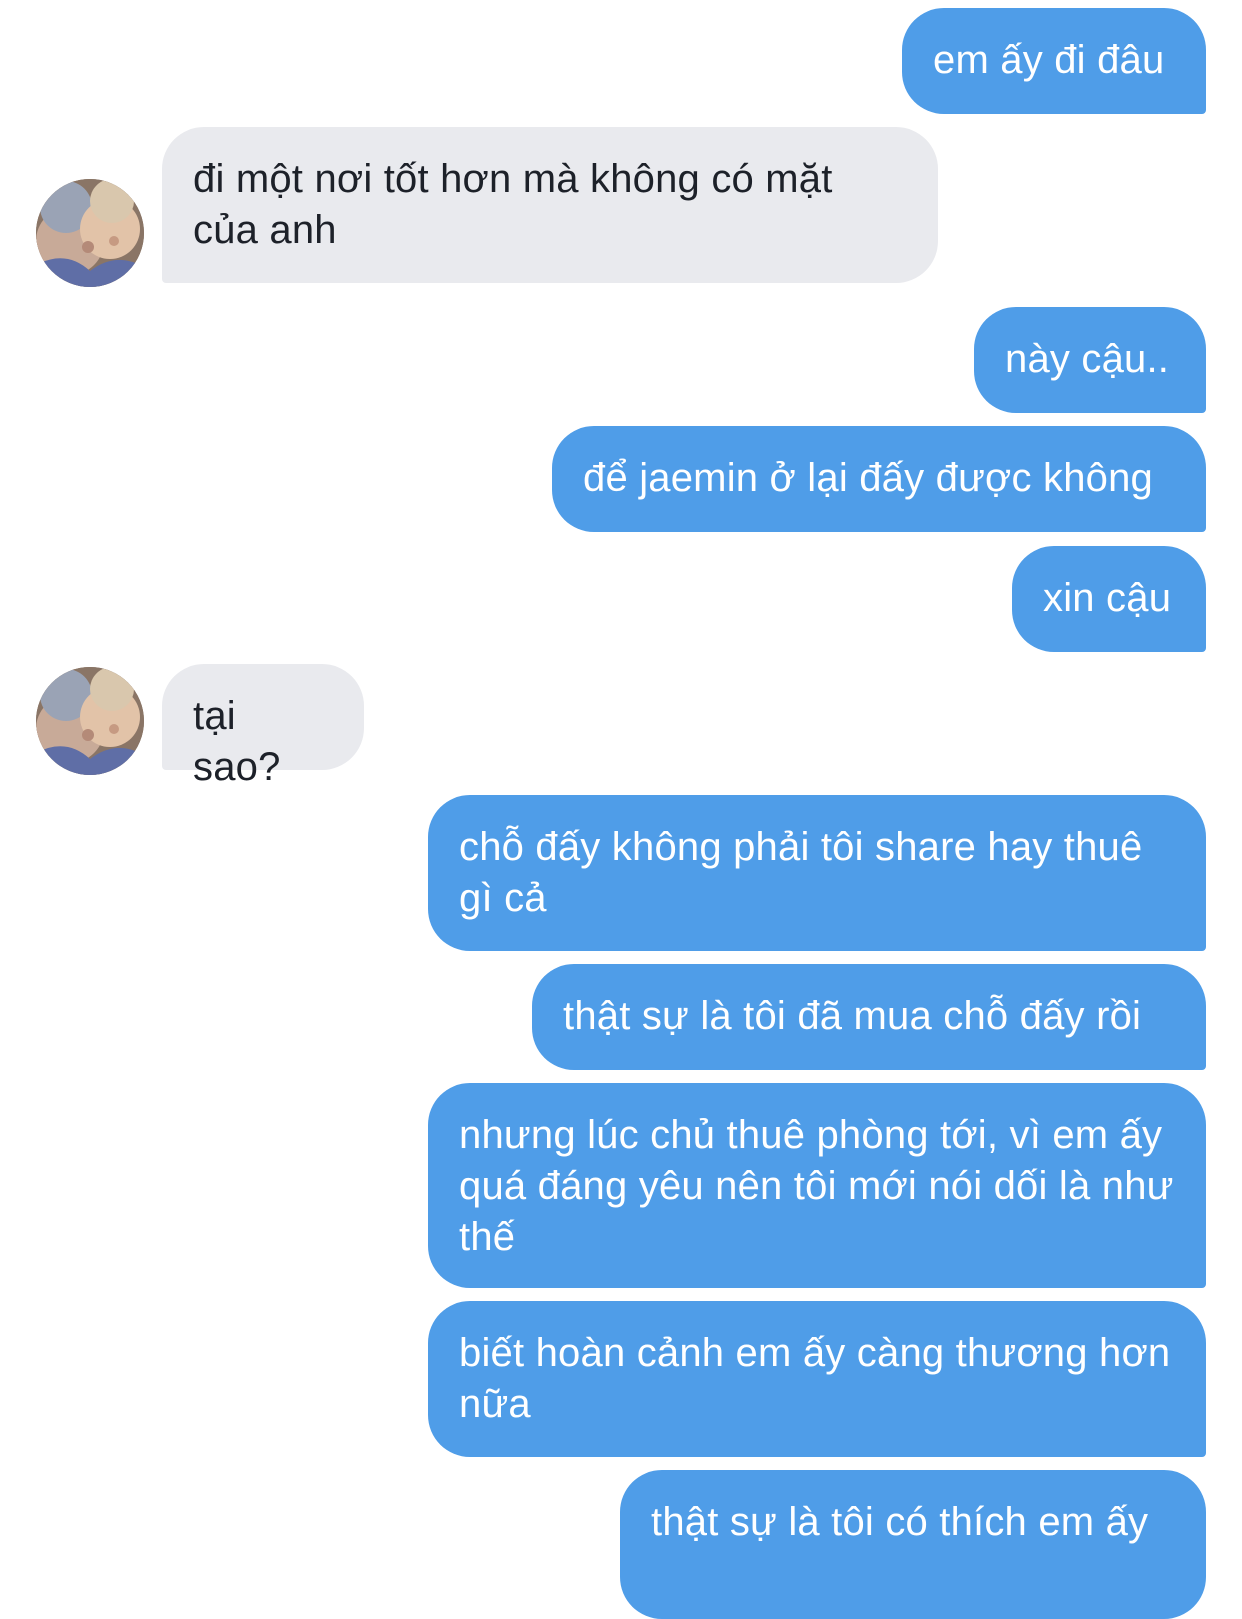 This screenshot has height=1619, width=1242. I want to click on message-text: em ấy đi đâu, so click(1049, 60).